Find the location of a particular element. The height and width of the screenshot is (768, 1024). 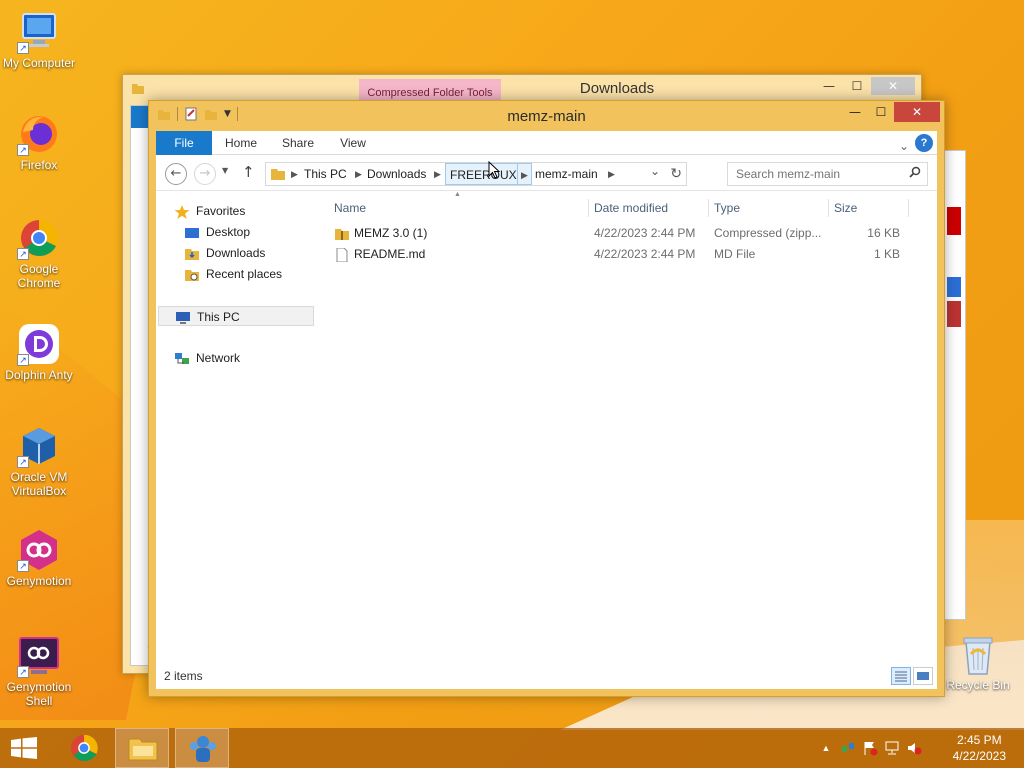

large-icons-view-button is located at coordinates (923, 676).